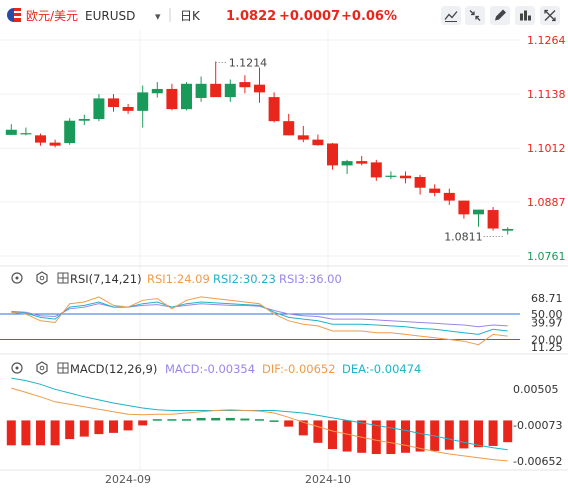  What do you see at coordinates (546, 256) in the screenshot?
I see `last-price-axis-label: 1.0761` at bounding box center [546, 256].